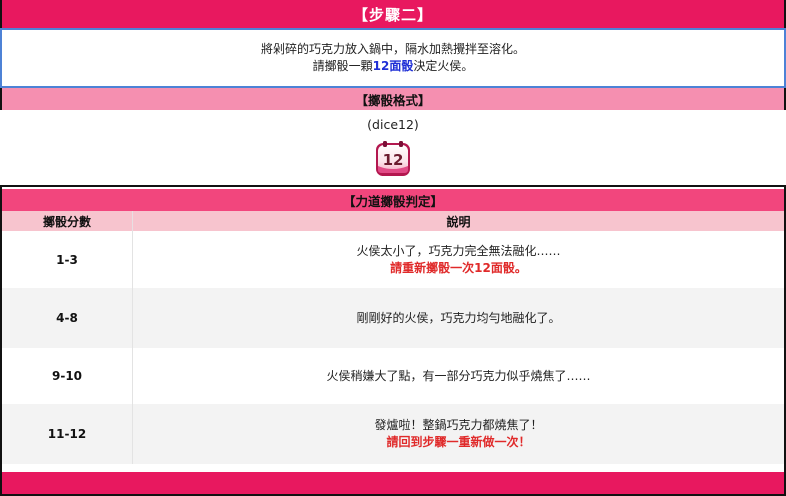  What do you see at coordinates (393, 99) in the screenshot?
I see `dice-format-header: 【擲骰格式】` at bounding box center [393, 99].